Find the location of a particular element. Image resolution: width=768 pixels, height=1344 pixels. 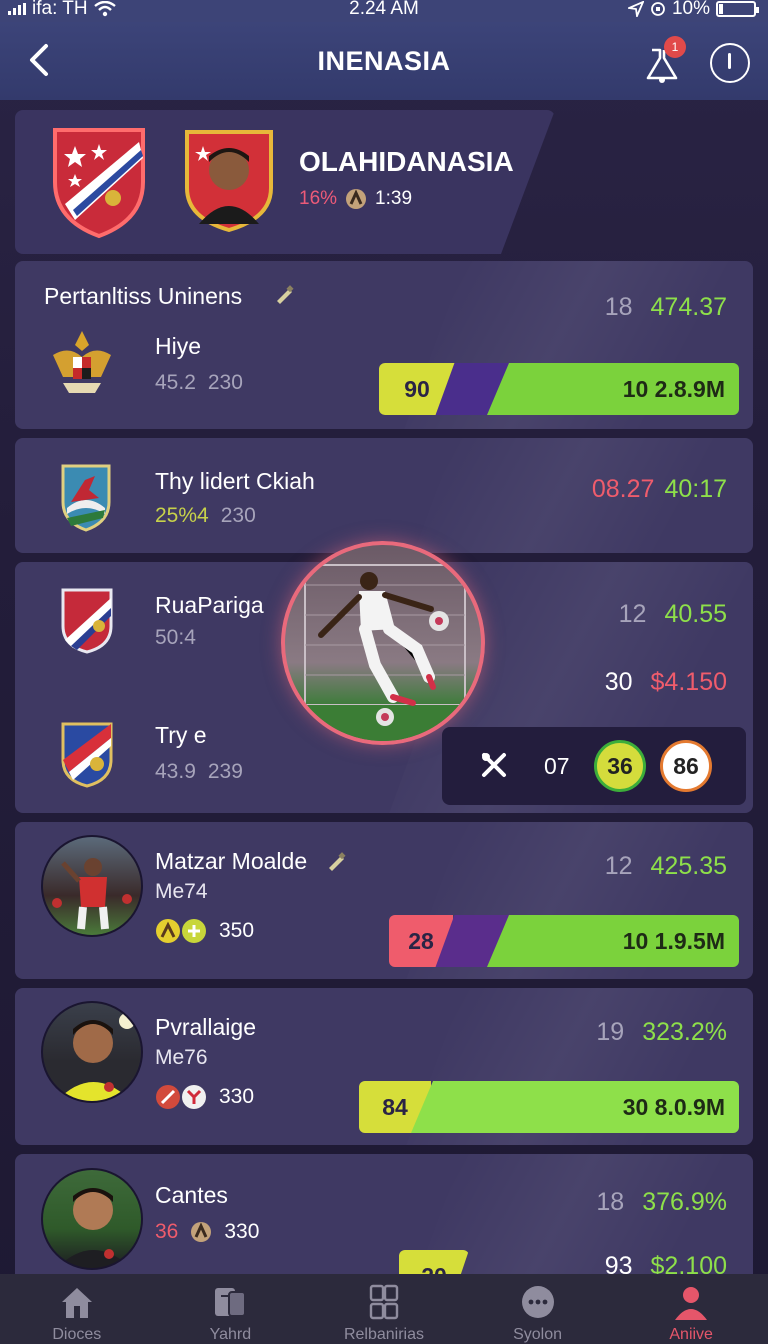

player-portrait-icon is located at coordinates (229, 181).